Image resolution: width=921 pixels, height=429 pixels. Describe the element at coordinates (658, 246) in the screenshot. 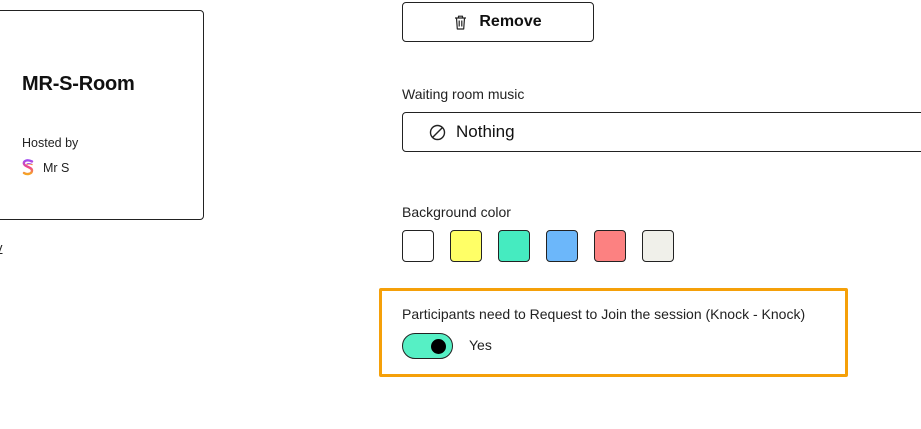

I see `color-swatch-gray` at that location.